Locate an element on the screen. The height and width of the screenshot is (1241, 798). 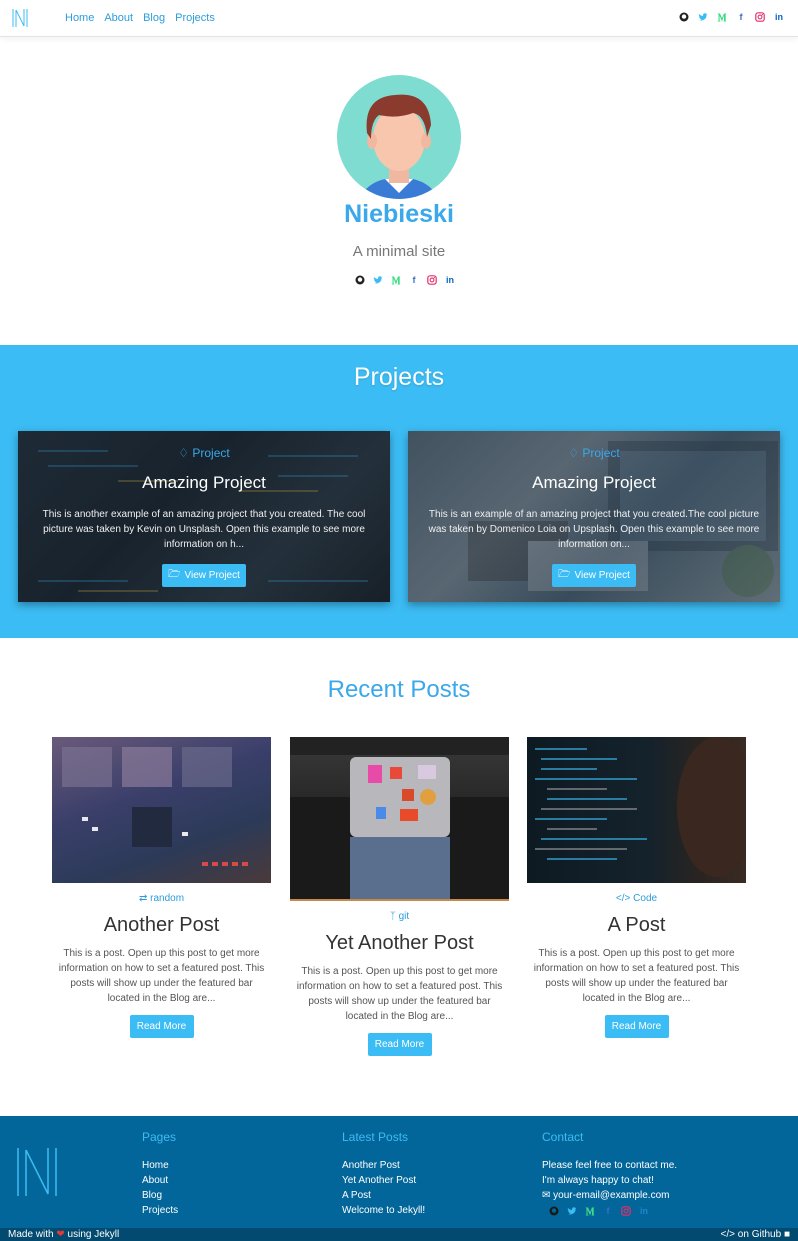
footer-post-link: Welcome to Jekyll! is located at coordinates (383, 1210).